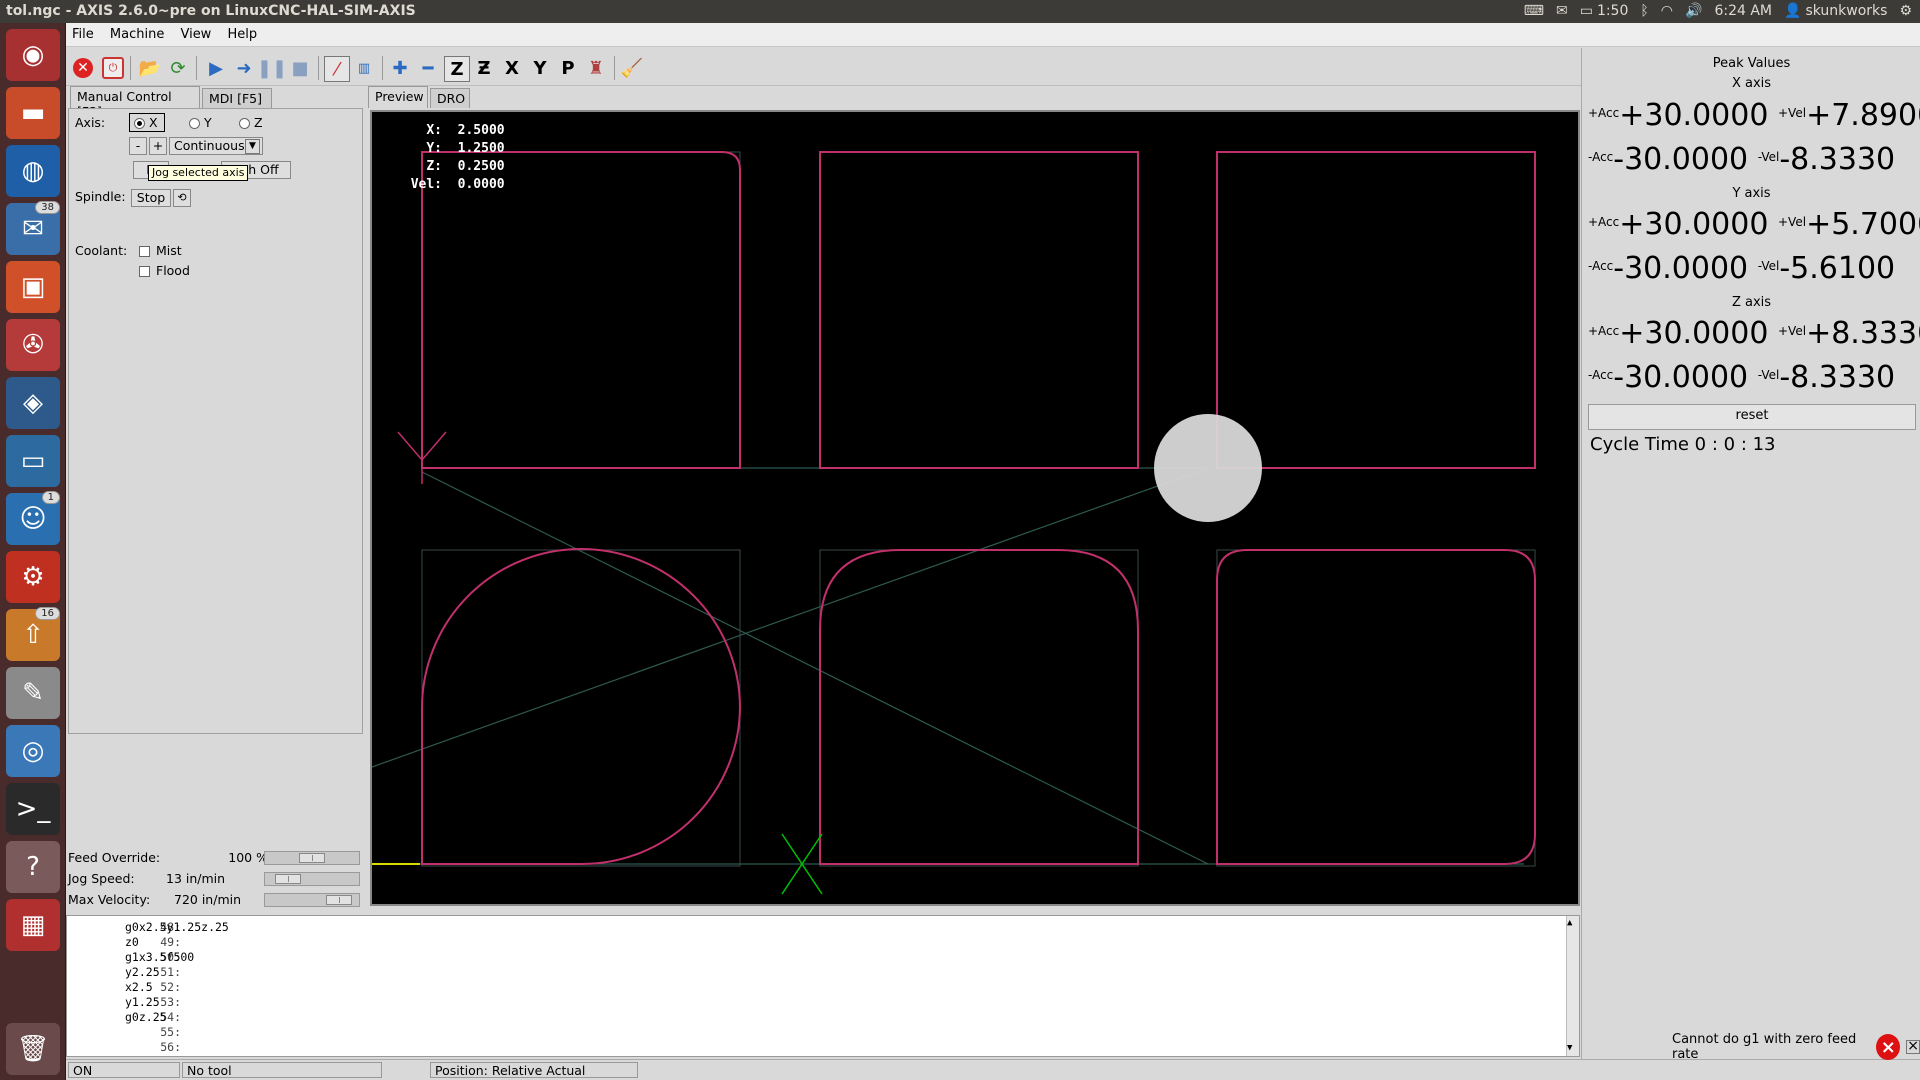 The image size is (1920, 1080). Describe the element at coordinates (812, 972) in the screenshot. I see `code-line: 51: y2.25` at that location.